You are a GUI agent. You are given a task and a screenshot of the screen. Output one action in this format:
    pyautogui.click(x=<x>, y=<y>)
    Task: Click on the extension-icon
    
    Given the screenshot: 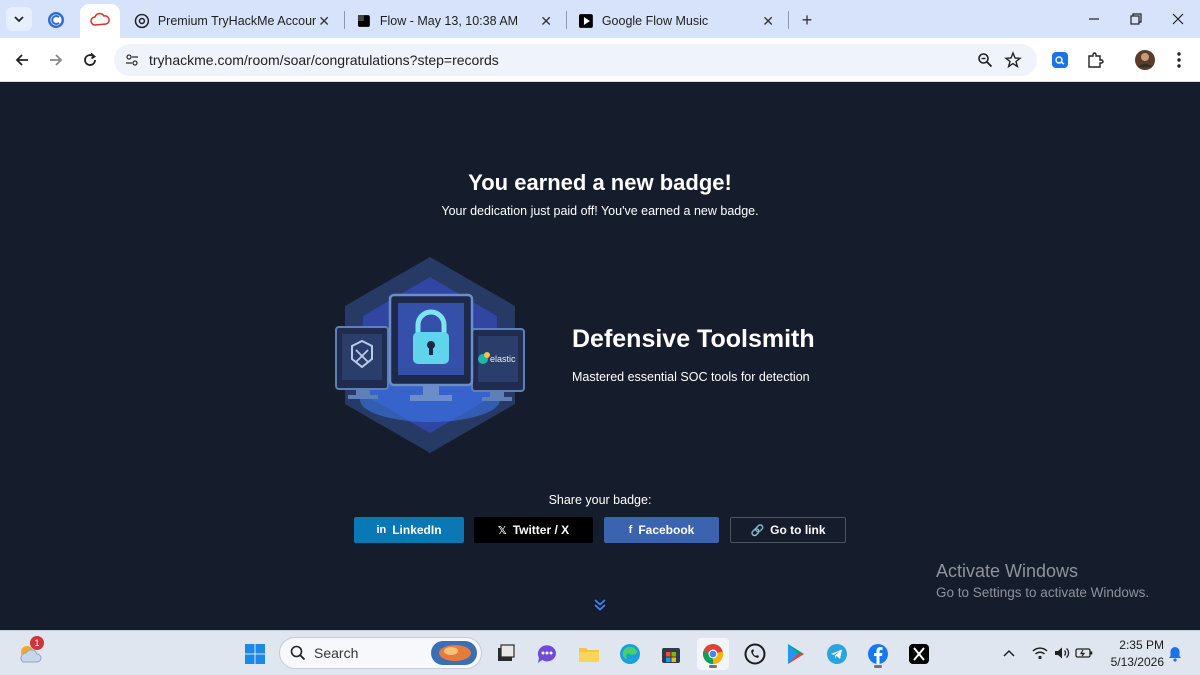 What is the action you would take?
    pyautogui.click(x=1060, y=60)
    